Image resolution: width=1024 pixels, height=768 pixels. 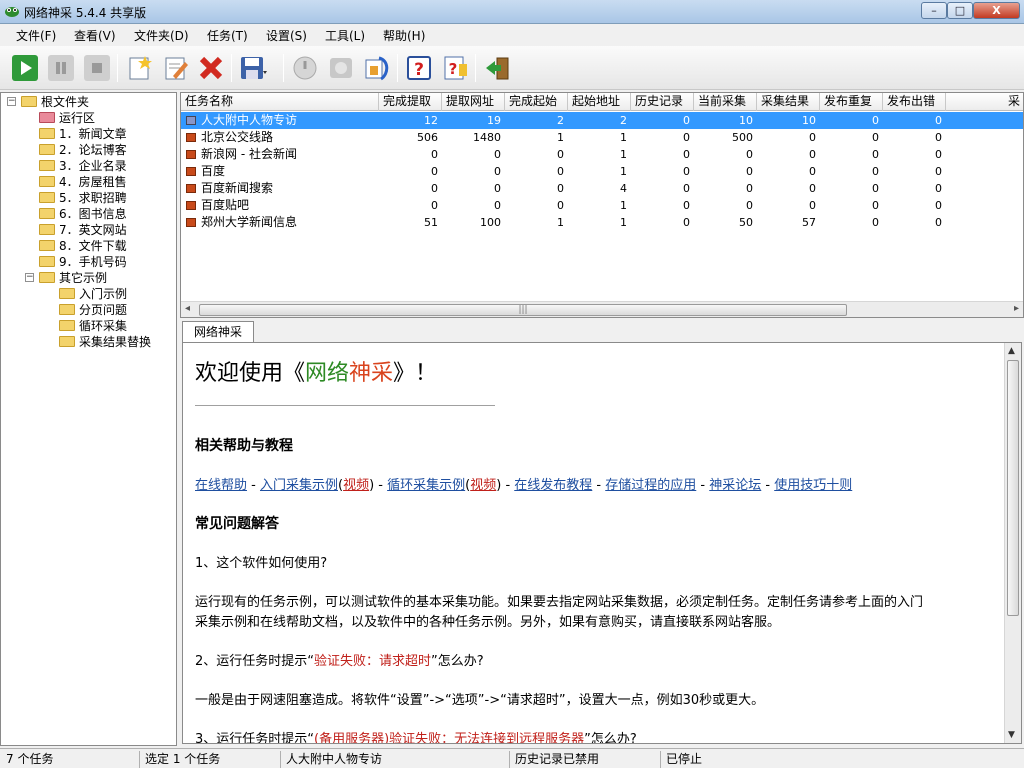 What do you see at coordinates (431, 222) in the screenshot?
I see `task-value-cell: 51` at bounding box center [431, 222].